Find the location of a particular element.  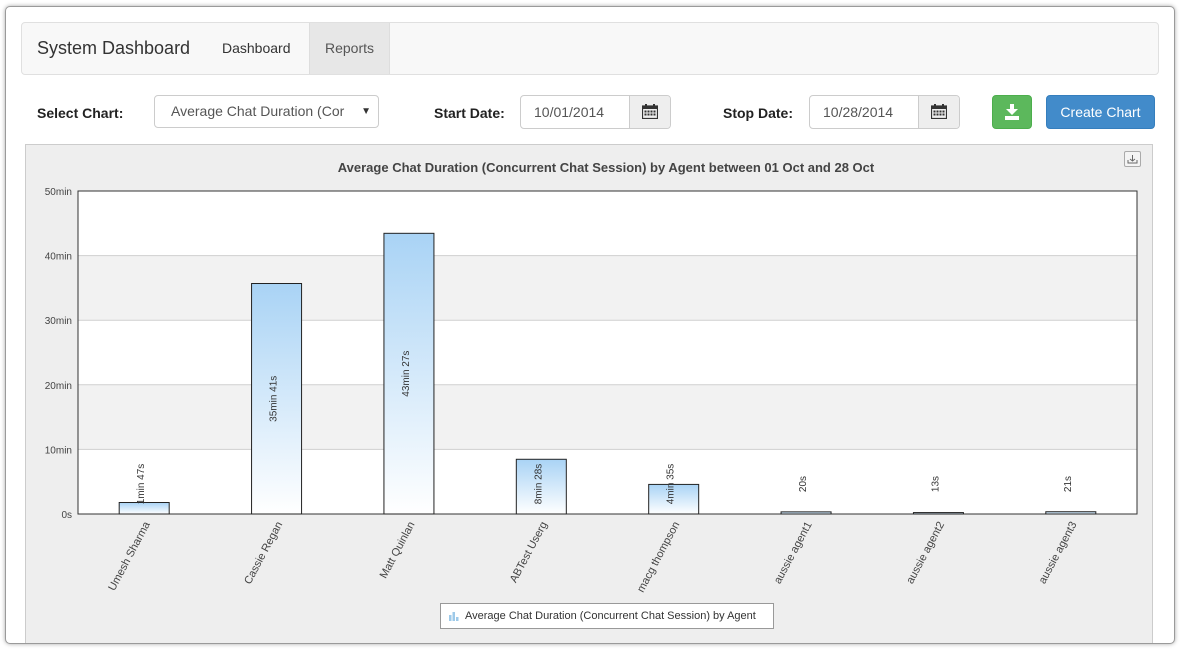

stop-date-field: 10/28/2014 is located at coordinates (884, 112).